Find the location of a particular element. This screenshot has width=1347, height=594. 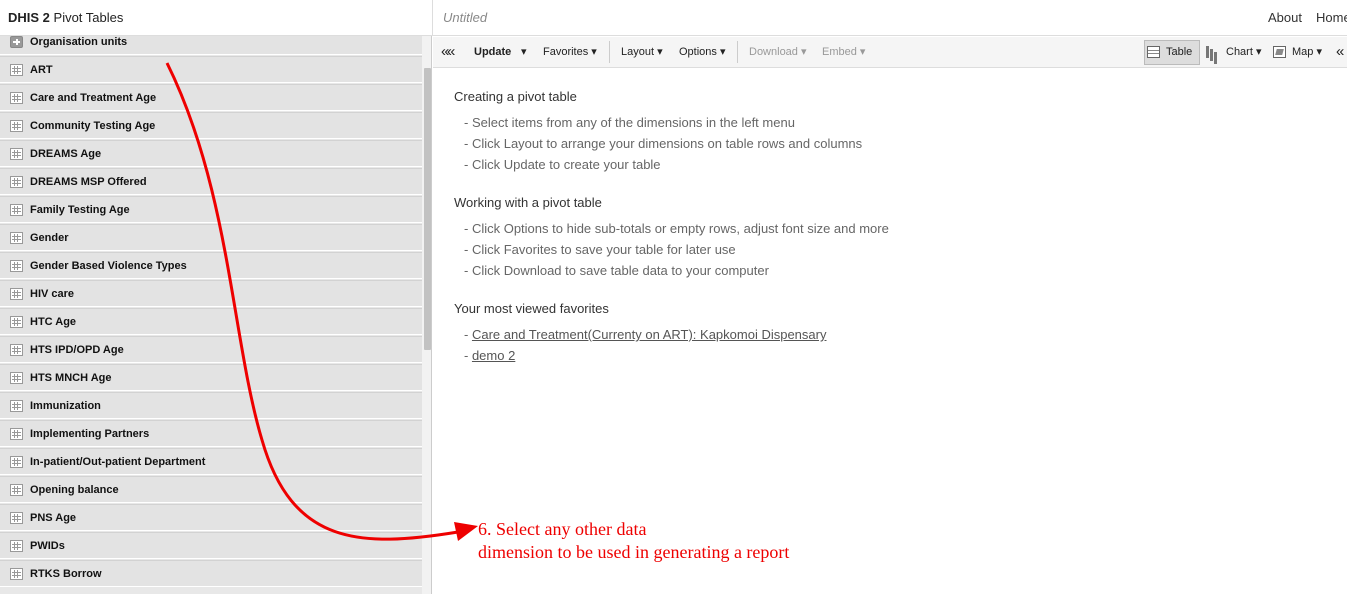

dimension-label: Gender is located at coordinates (49, 238).